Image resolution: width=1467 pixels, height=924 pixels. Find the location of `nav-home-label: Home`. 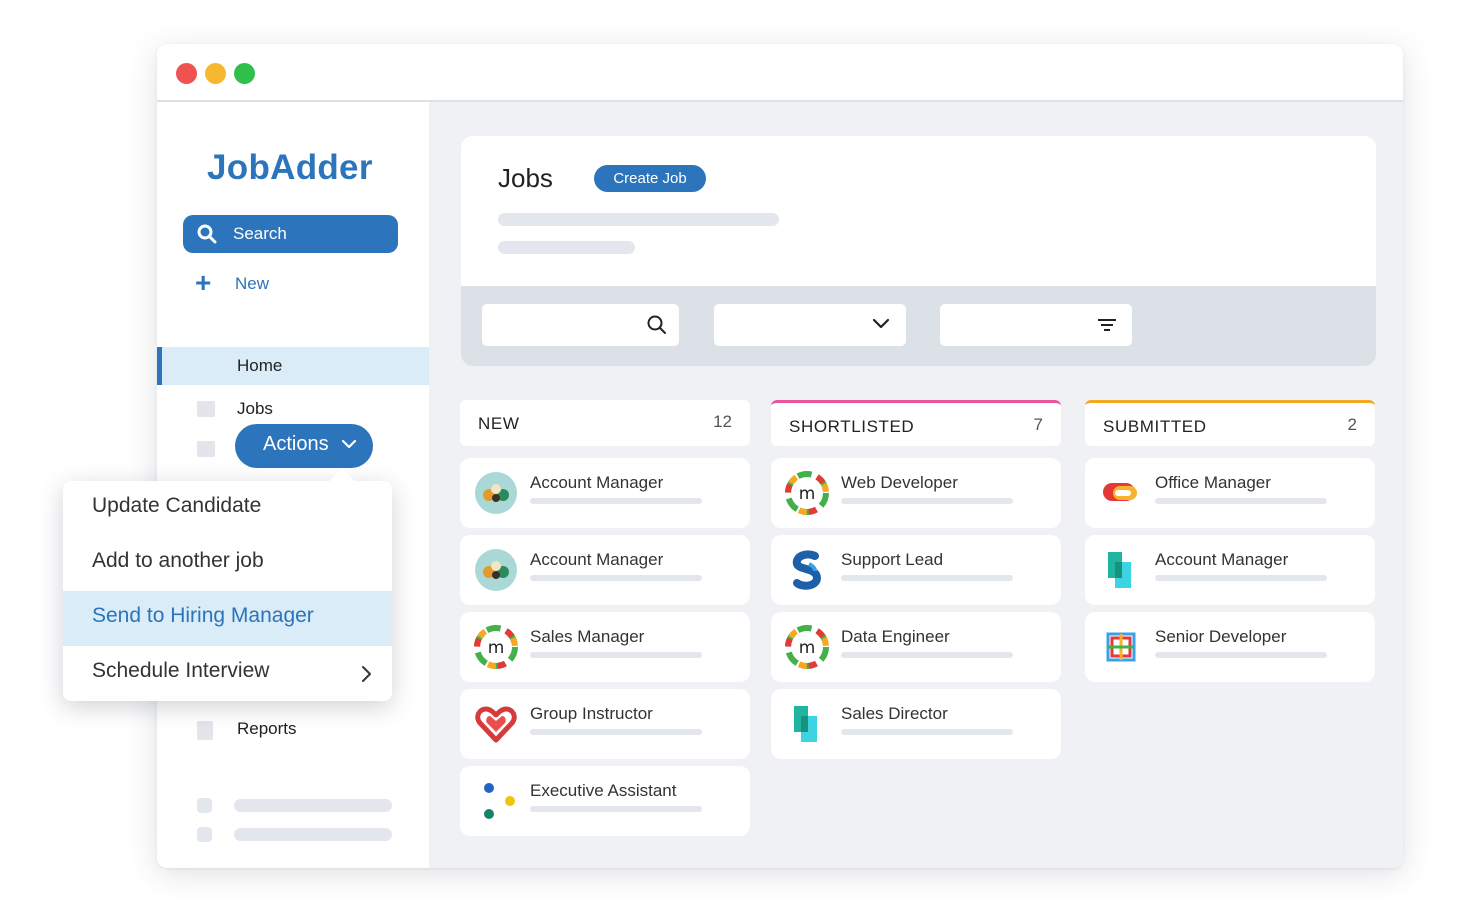

nav-home-label: Home is located at coordinates (260, 365).